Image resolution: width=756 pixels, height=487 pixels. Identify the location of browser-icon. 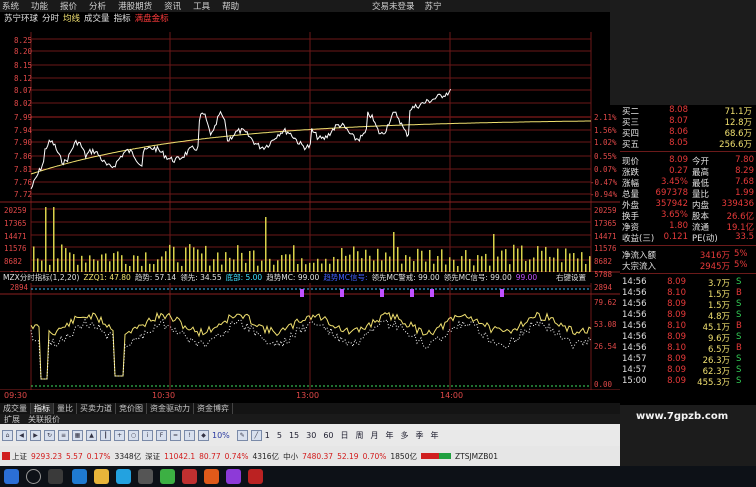
(79, 476).